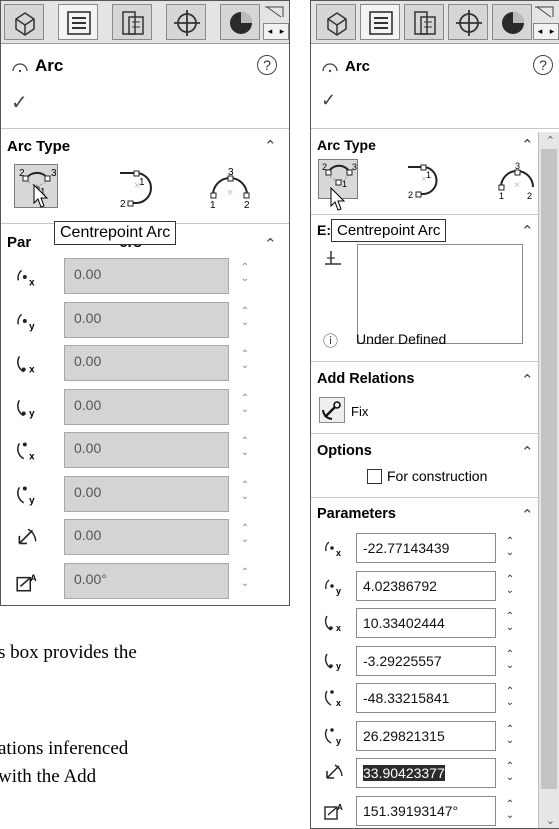  What do you see at coordinates (404, 623) in the screenshot?
I see `parameter-value: 10.33402444` at bounding box center [404, 623].